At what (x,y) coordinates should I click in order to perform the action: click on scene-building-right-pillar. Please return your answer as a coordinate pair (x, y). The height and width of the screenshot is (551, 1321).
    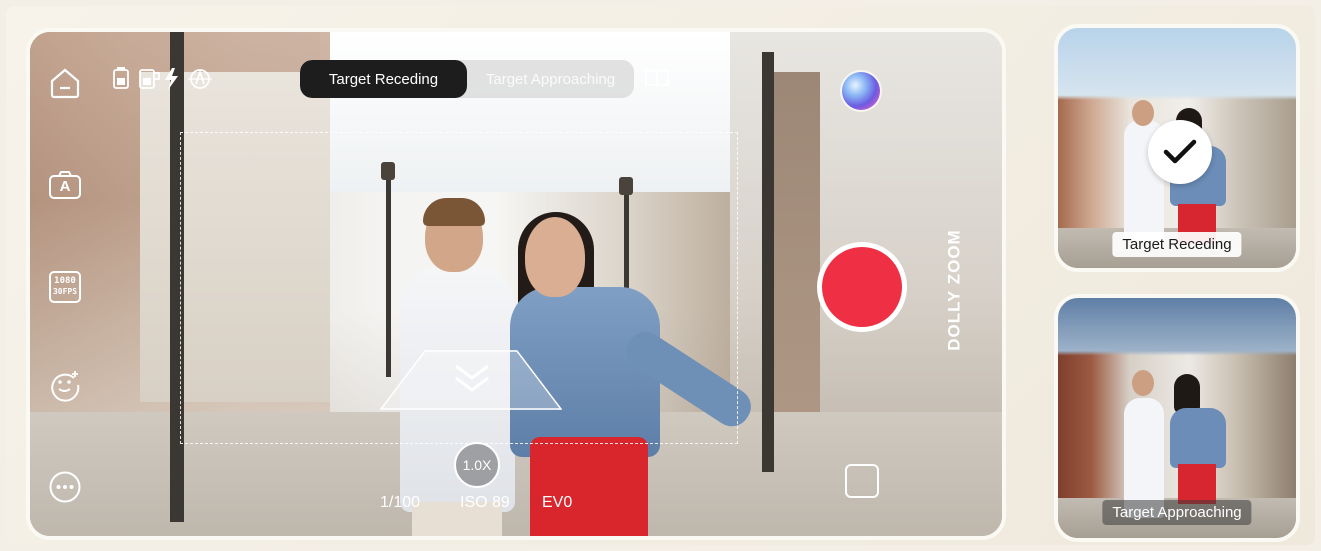
    Looking at the image, I should click on (795, 252).